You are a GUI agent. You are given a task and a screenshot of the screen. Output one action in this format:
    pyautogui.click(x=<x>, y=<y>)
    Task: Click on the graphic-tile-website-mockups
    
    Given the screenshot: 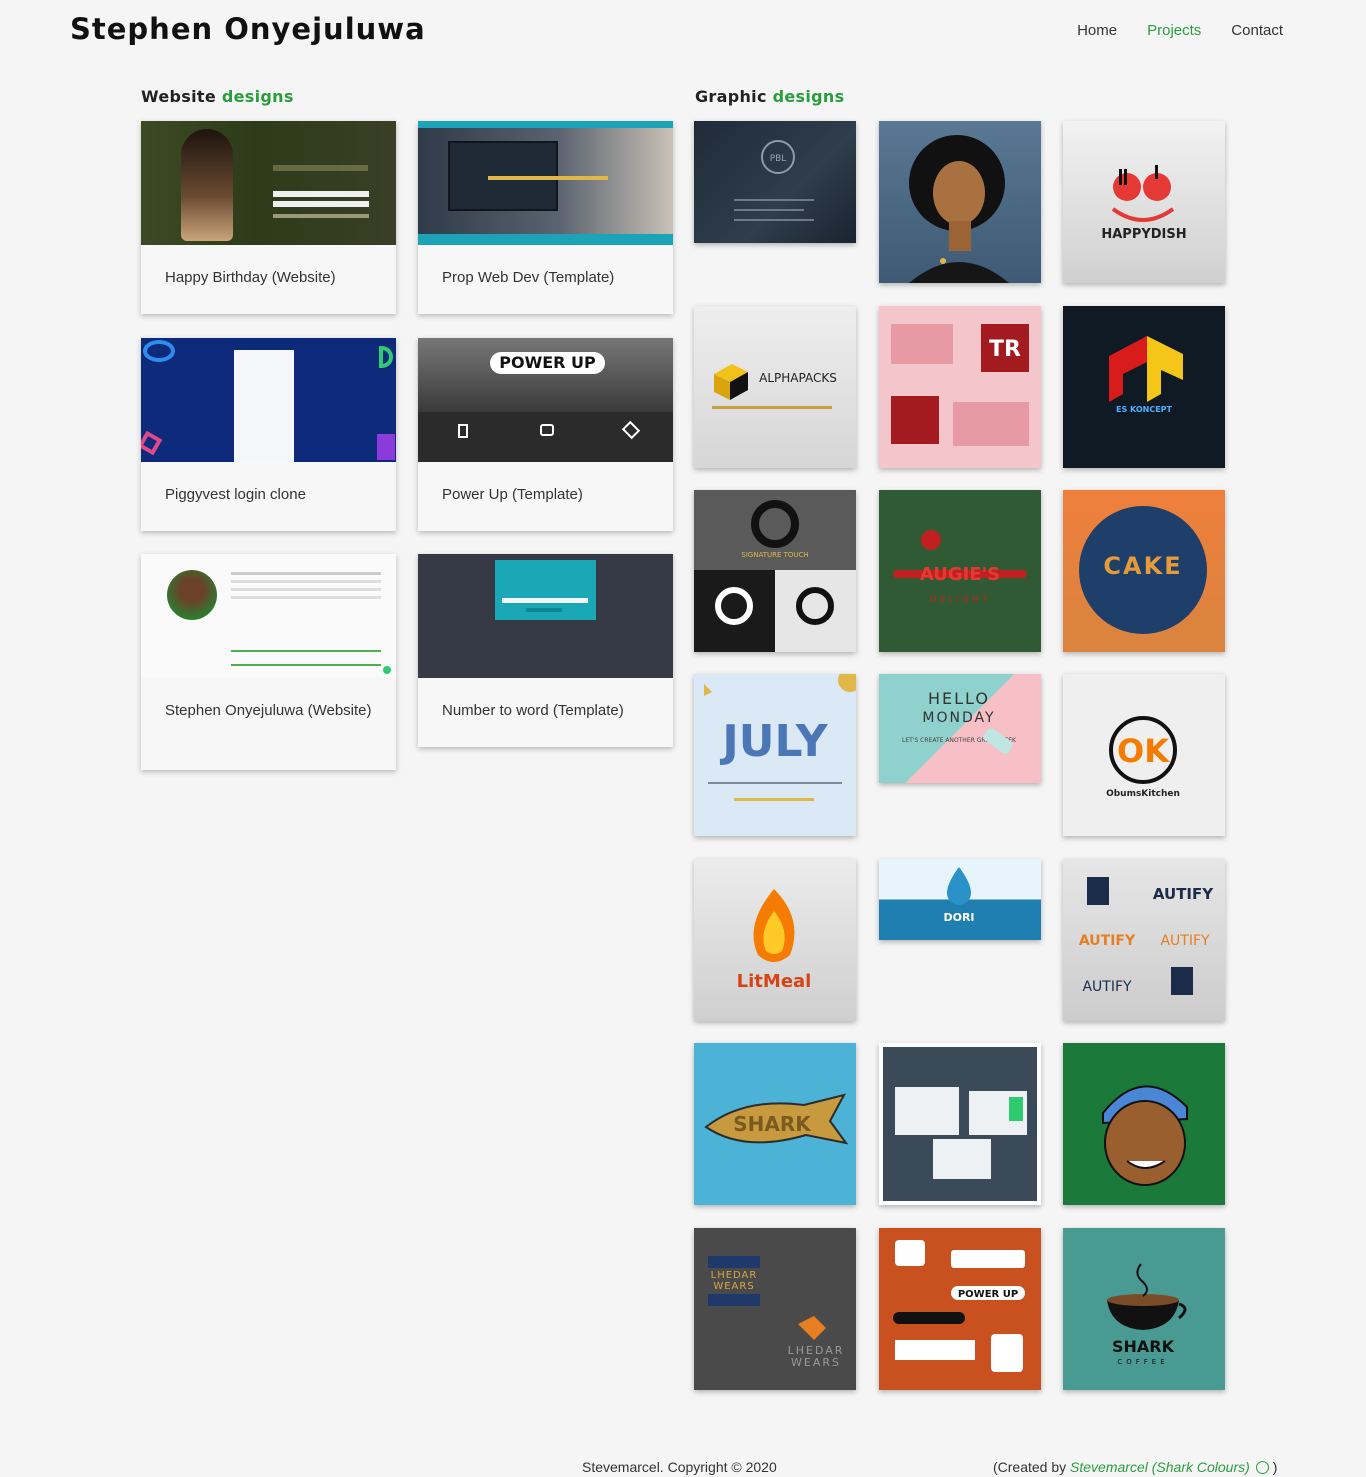 What is the action you would take?
    pyautogui.click(x=960, y=1124)
    